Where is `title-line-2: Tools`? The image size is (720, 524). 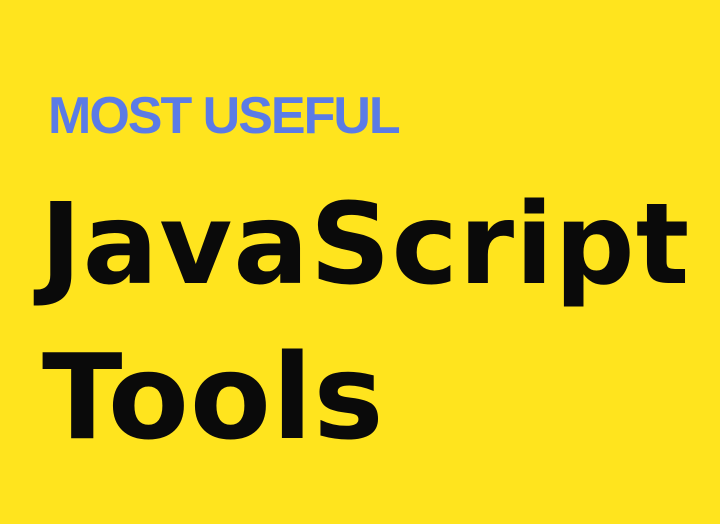 title-line-2: Tools is located at coordinates (213, 397).